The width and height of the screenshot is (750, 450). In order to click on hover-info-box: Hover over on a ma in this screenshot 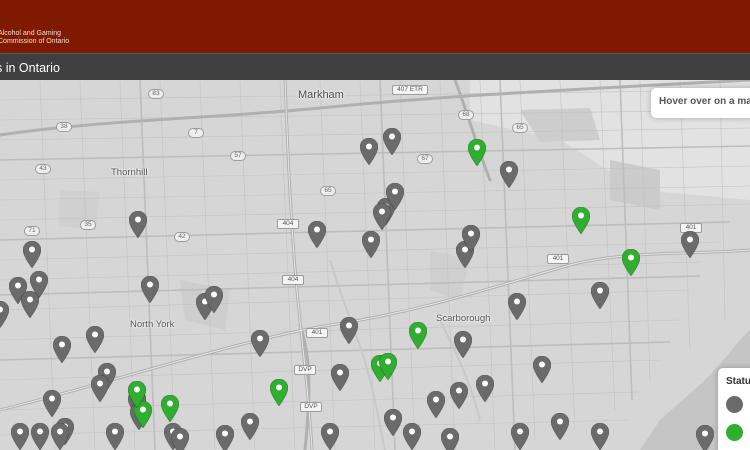, I will do `click(700, 103)`.